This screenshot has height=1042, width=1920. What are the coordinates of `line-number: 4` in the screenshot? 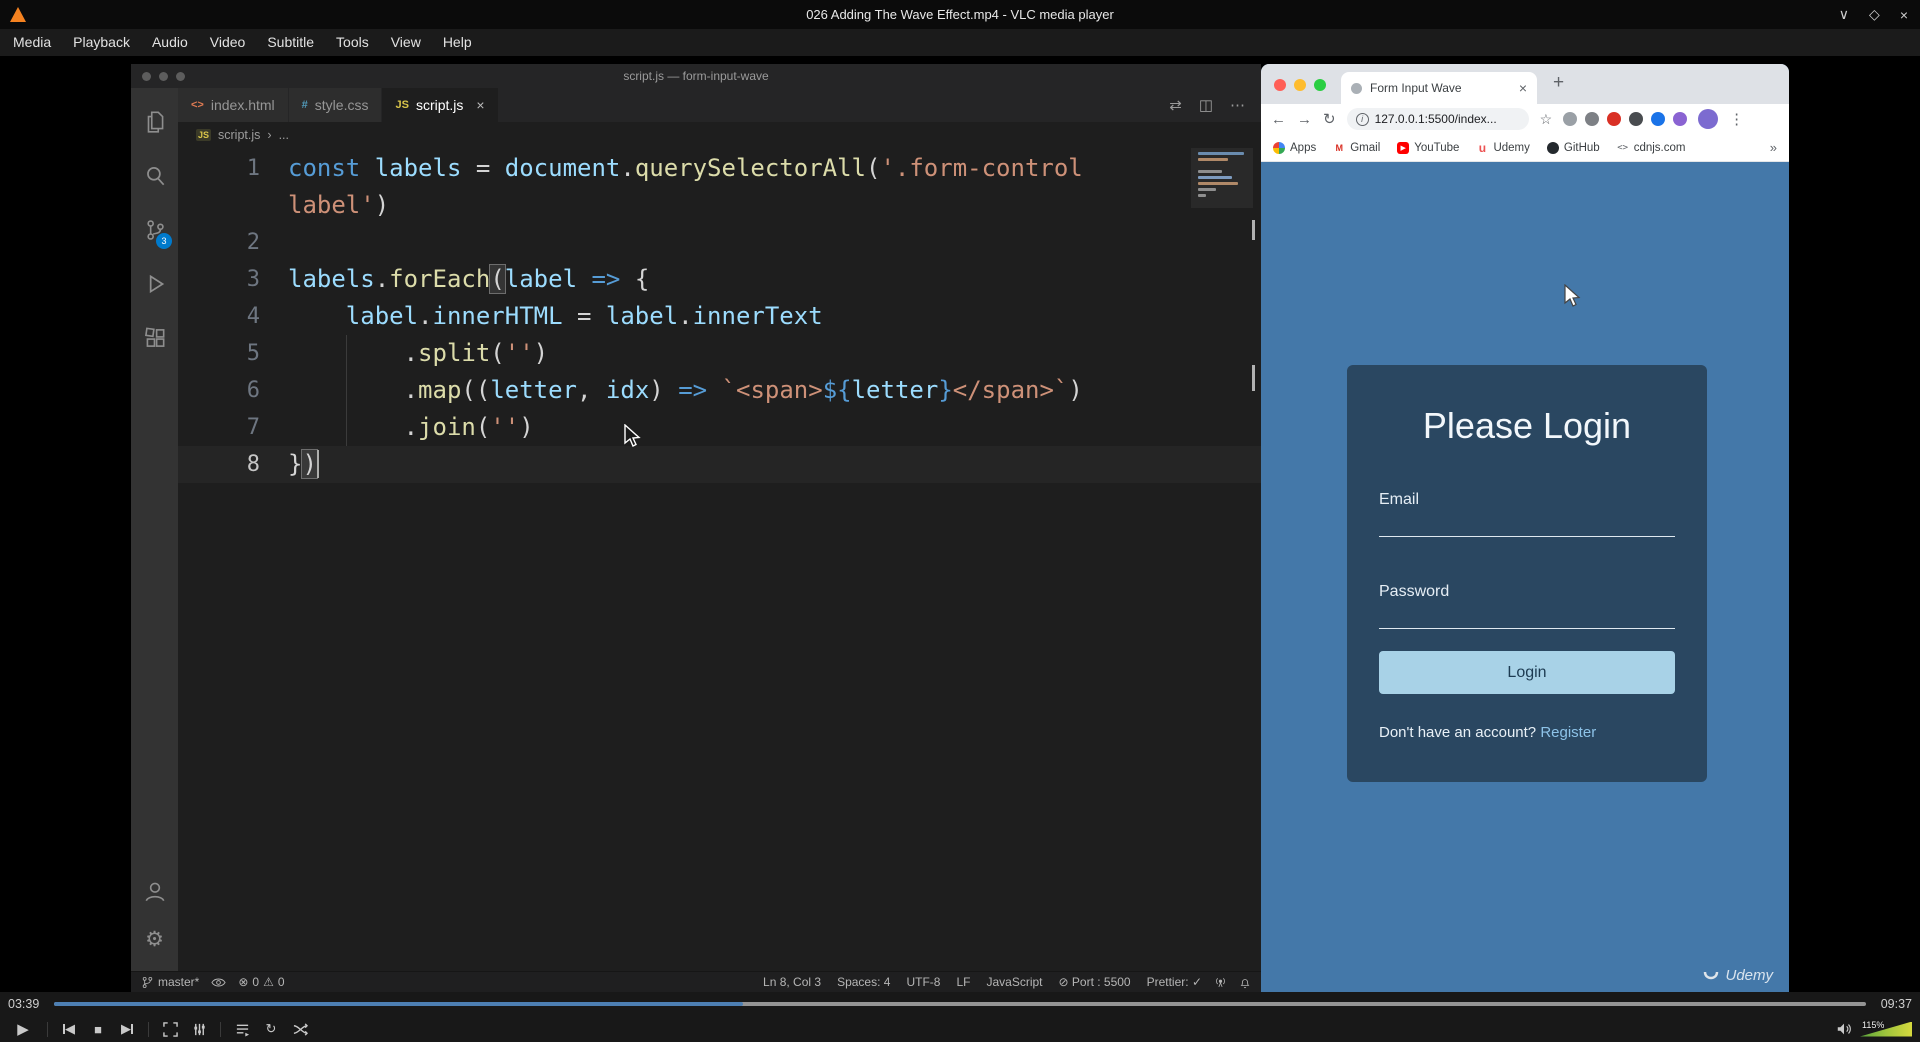 It's located at (253, 316).